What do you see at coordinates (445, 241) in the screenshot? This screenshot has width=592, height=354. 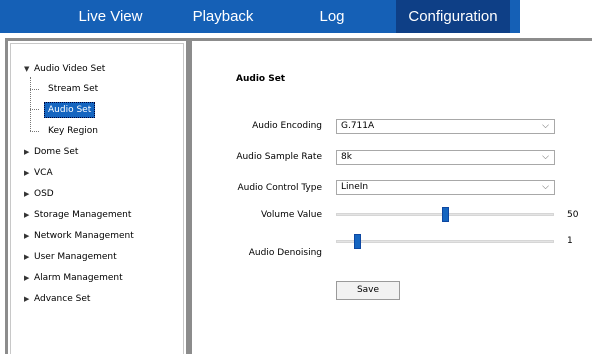 I see `denoising-slider-track` at bounding box center [445, 241].